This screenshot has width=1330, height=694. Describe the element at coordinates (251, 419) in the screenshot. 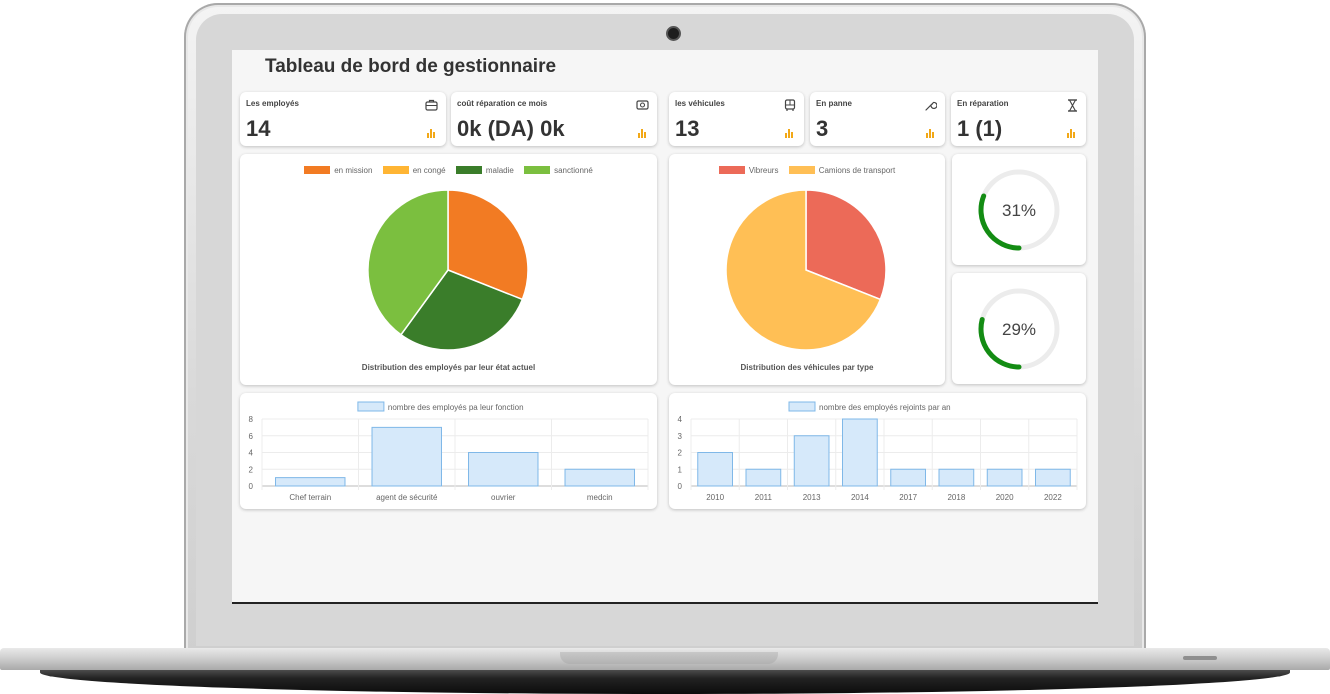

I see `y-tick-label: 8` at that location.